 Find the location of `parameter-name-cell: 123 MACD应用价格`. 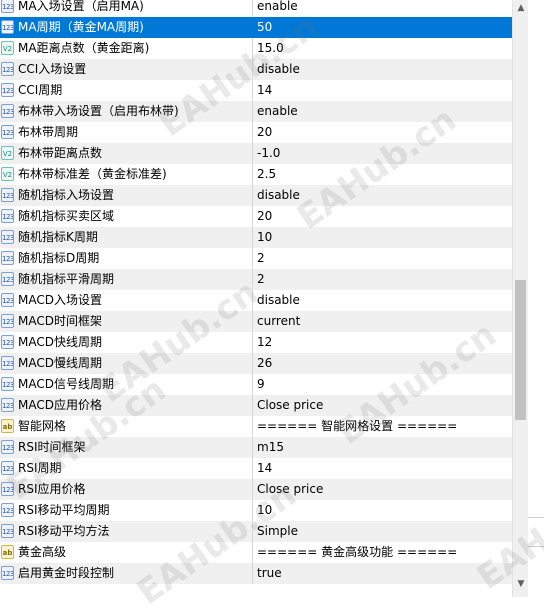

parameter-name-cell: 123 MACD应用价格 is located at coordinates (126, 405).